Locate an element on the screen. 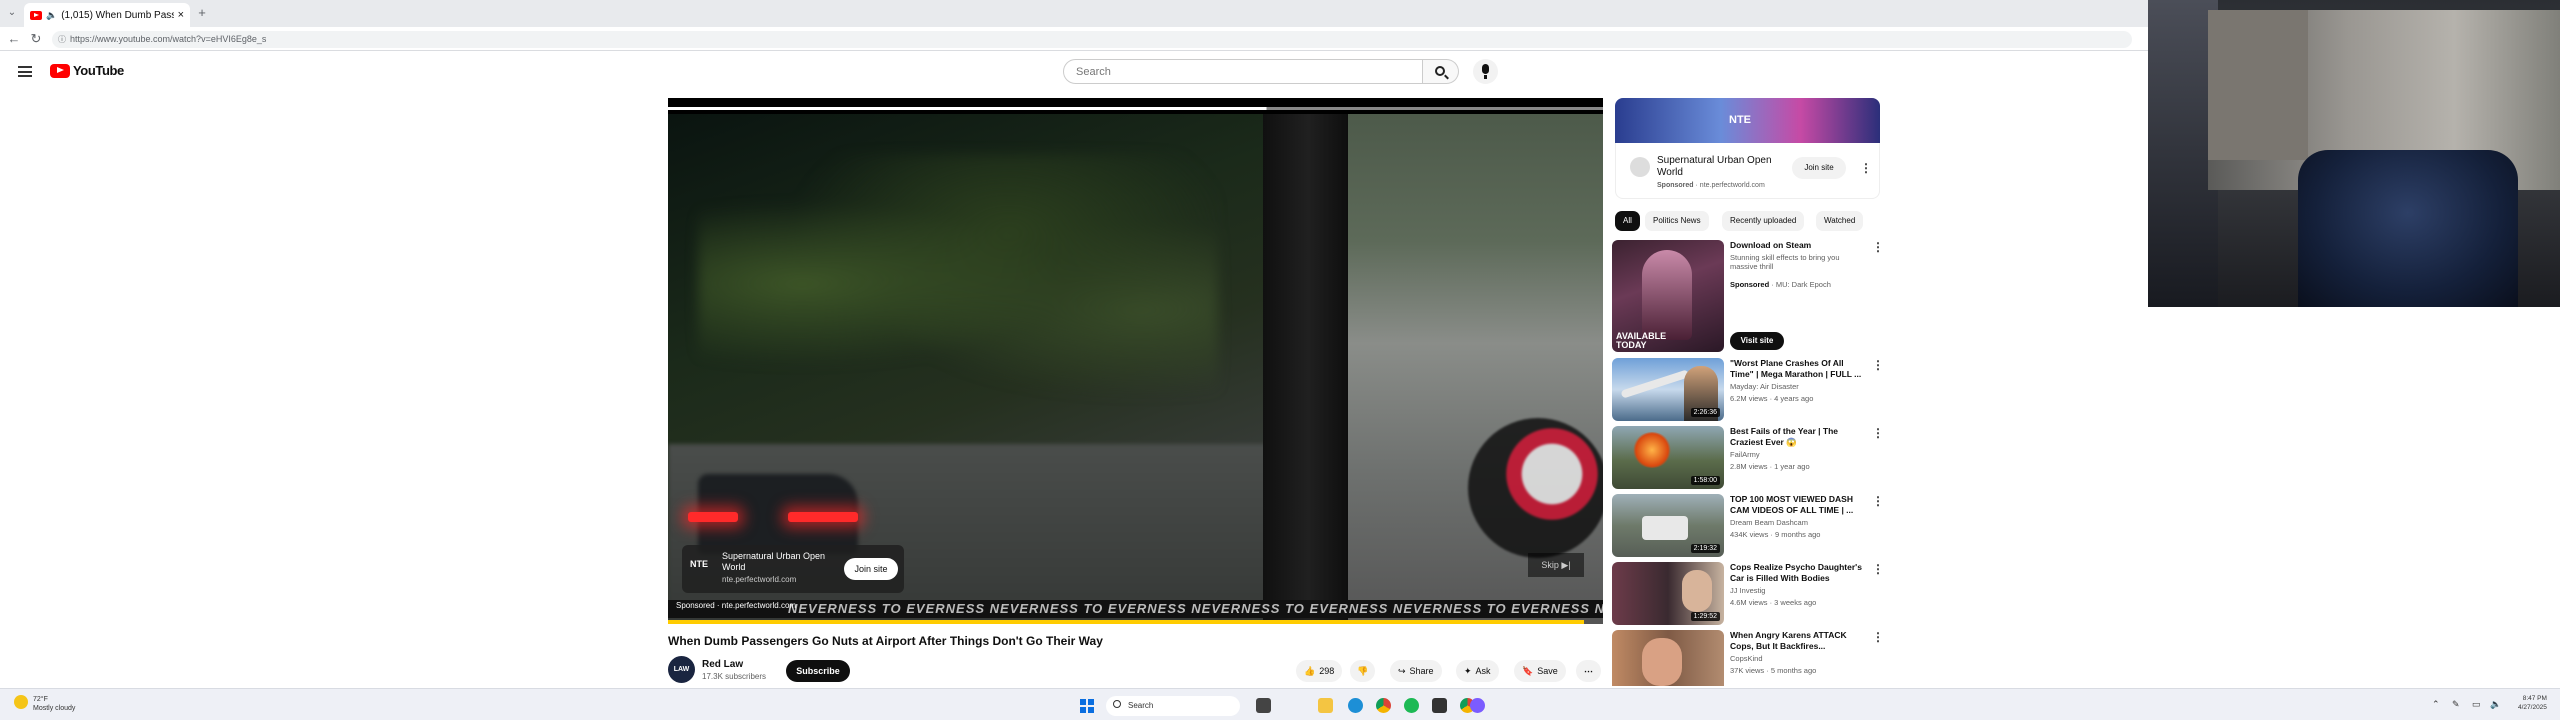  weather-widget: 72°F Mostly cloudy is located at coordinates (44, 704).